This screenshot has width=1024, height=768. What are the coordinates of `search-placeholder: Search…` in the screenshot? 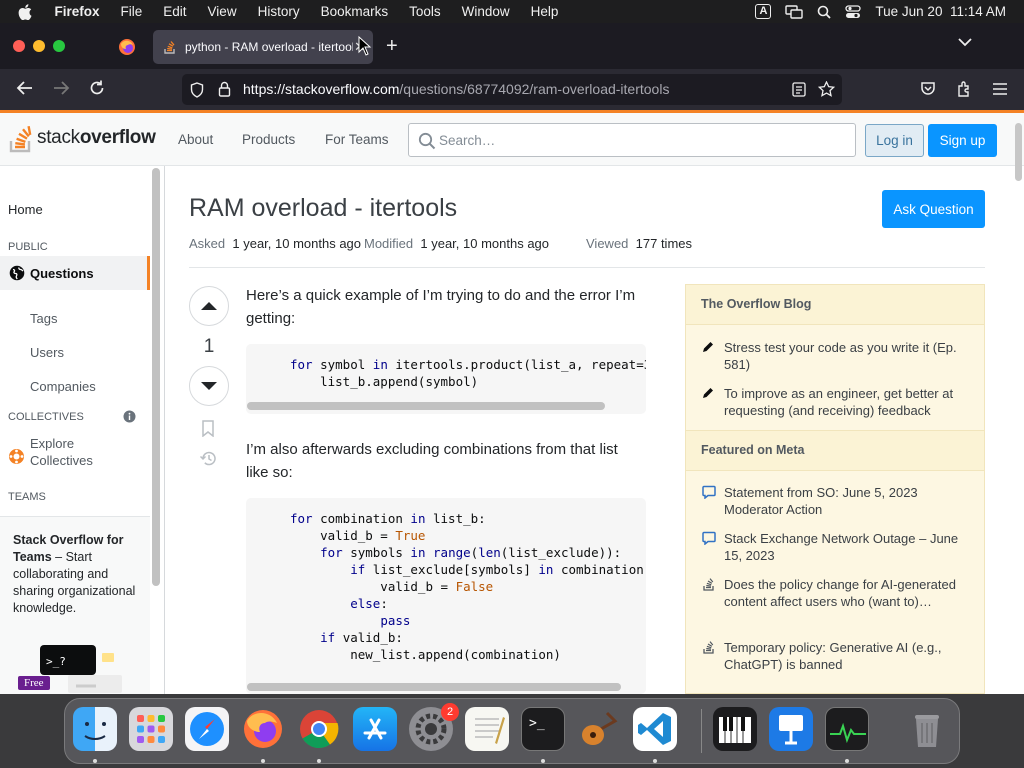 It's located at (467, 140).